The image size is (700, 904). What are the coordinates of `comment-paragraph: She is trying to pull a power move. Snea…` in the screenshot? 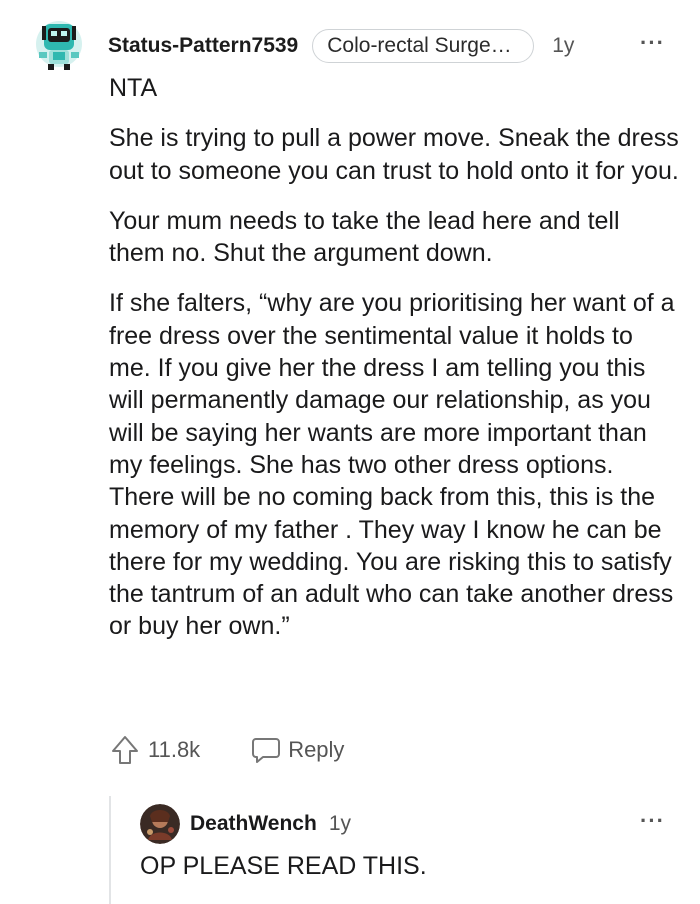 It's located at (394, 154).